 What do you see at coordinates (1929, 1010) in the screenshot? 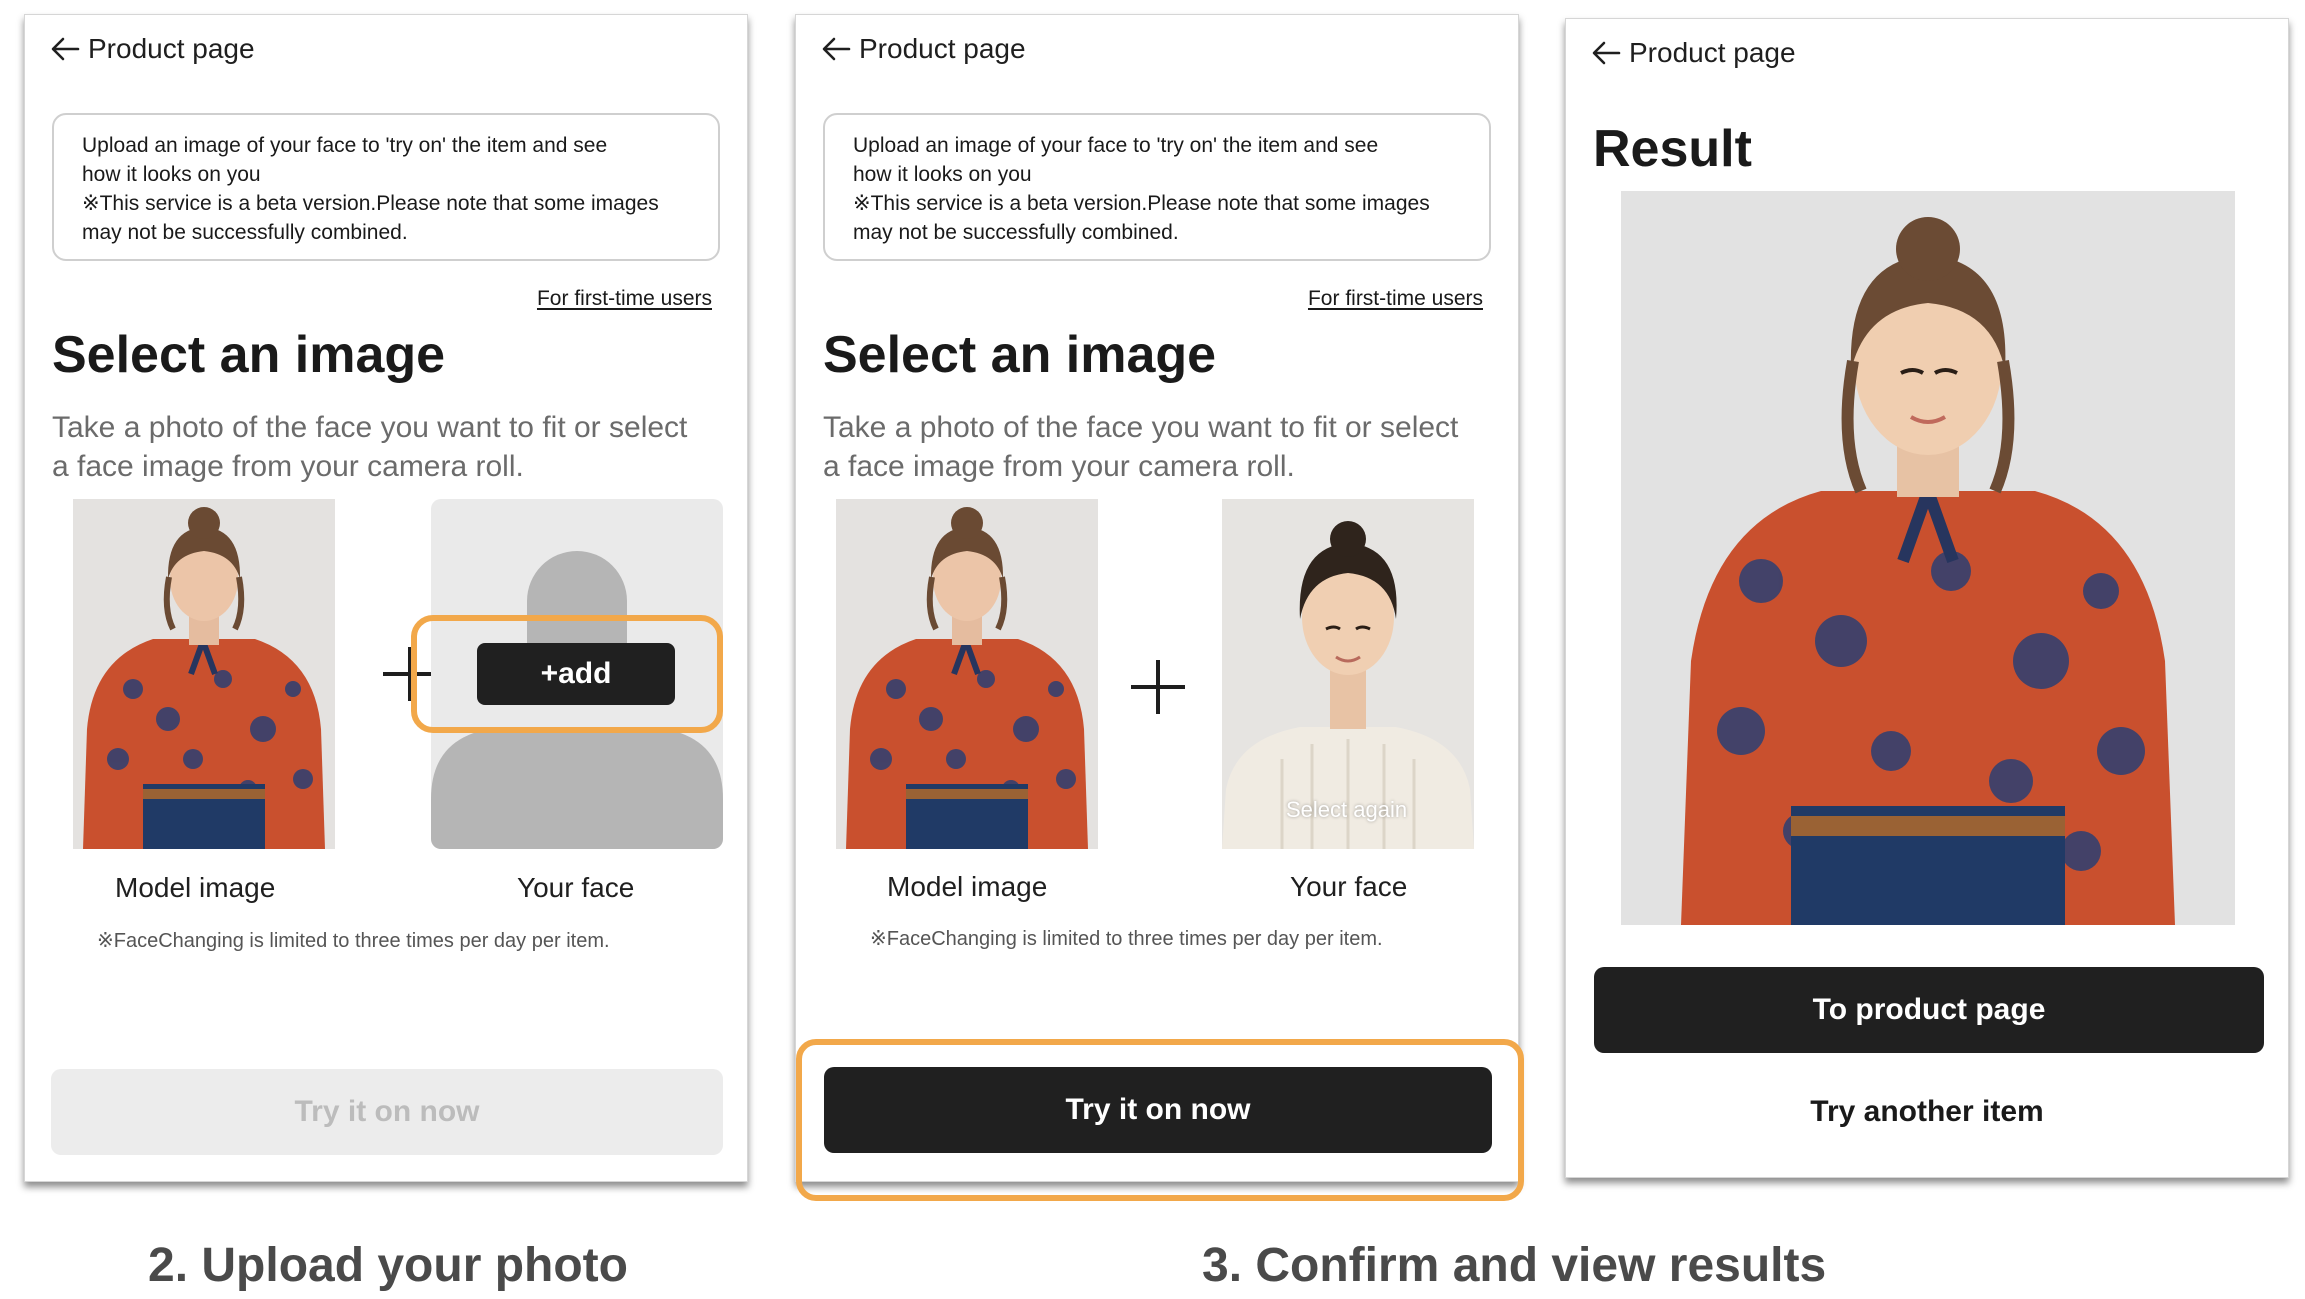
I see `to-product-page-button: To product page` at bounding box center [1929, 1010].